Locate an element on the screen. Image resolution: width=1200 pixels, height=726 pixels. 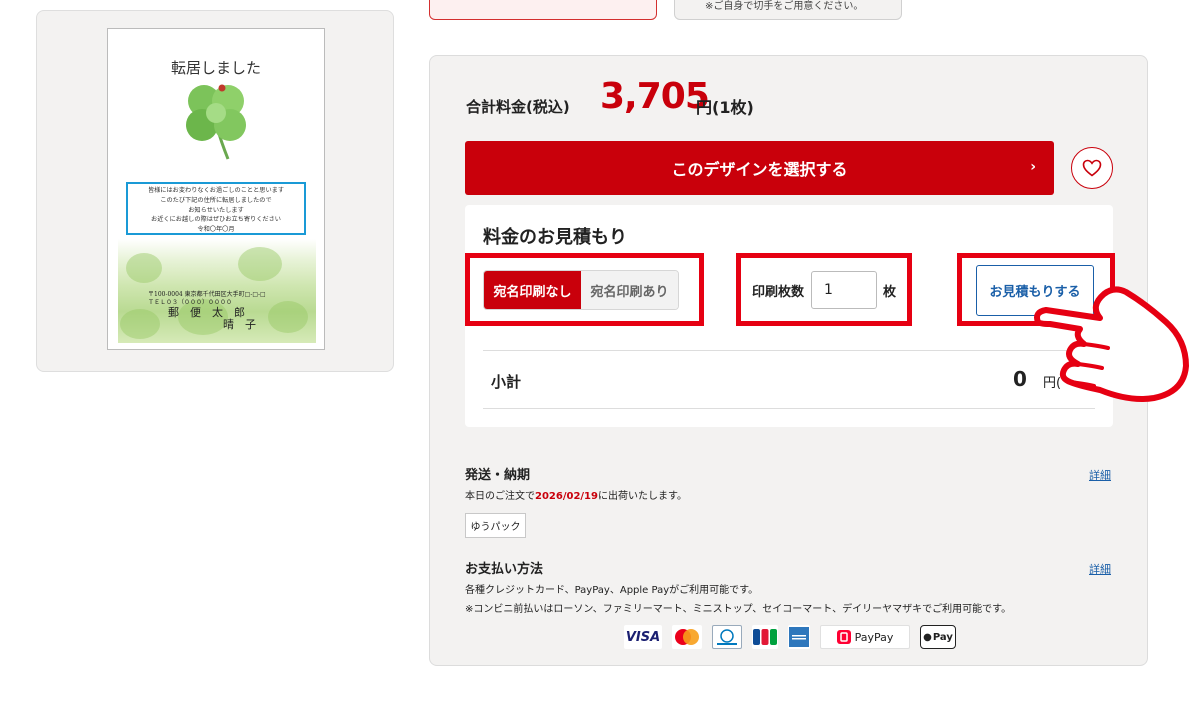
shipping-text-prefix: 本日のご注文で is located at coordinates (500, 496).